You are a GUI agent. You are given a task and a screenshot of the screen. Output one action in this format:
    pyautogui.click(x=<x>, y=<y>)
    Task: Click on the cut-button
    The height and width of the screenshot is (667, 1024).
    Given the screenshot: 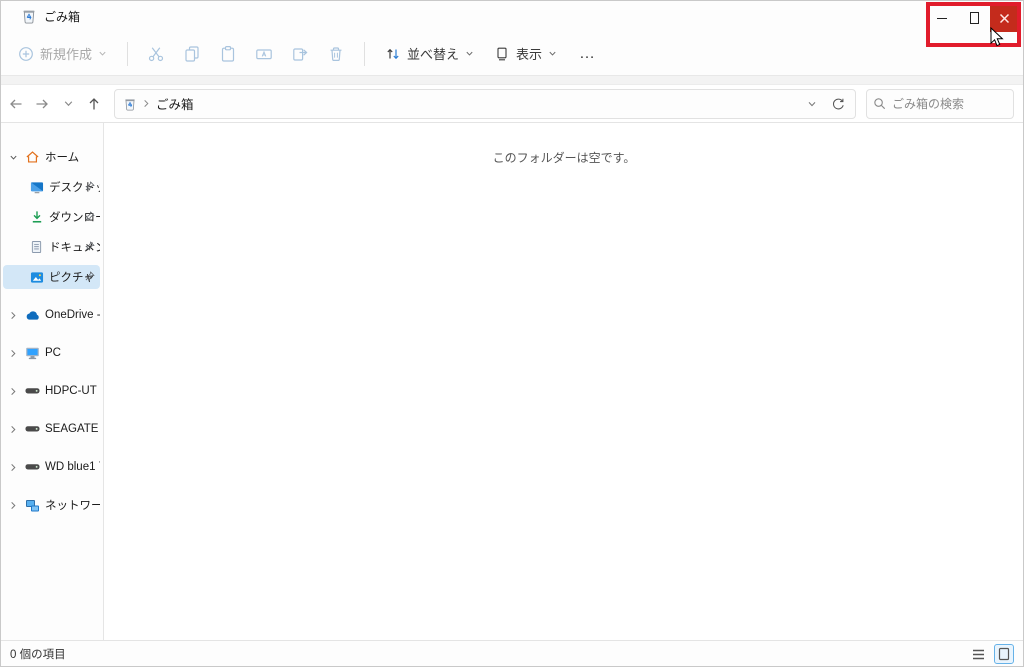 What is the action you would take?
    pyautogui.click(x=156, y=54)
    